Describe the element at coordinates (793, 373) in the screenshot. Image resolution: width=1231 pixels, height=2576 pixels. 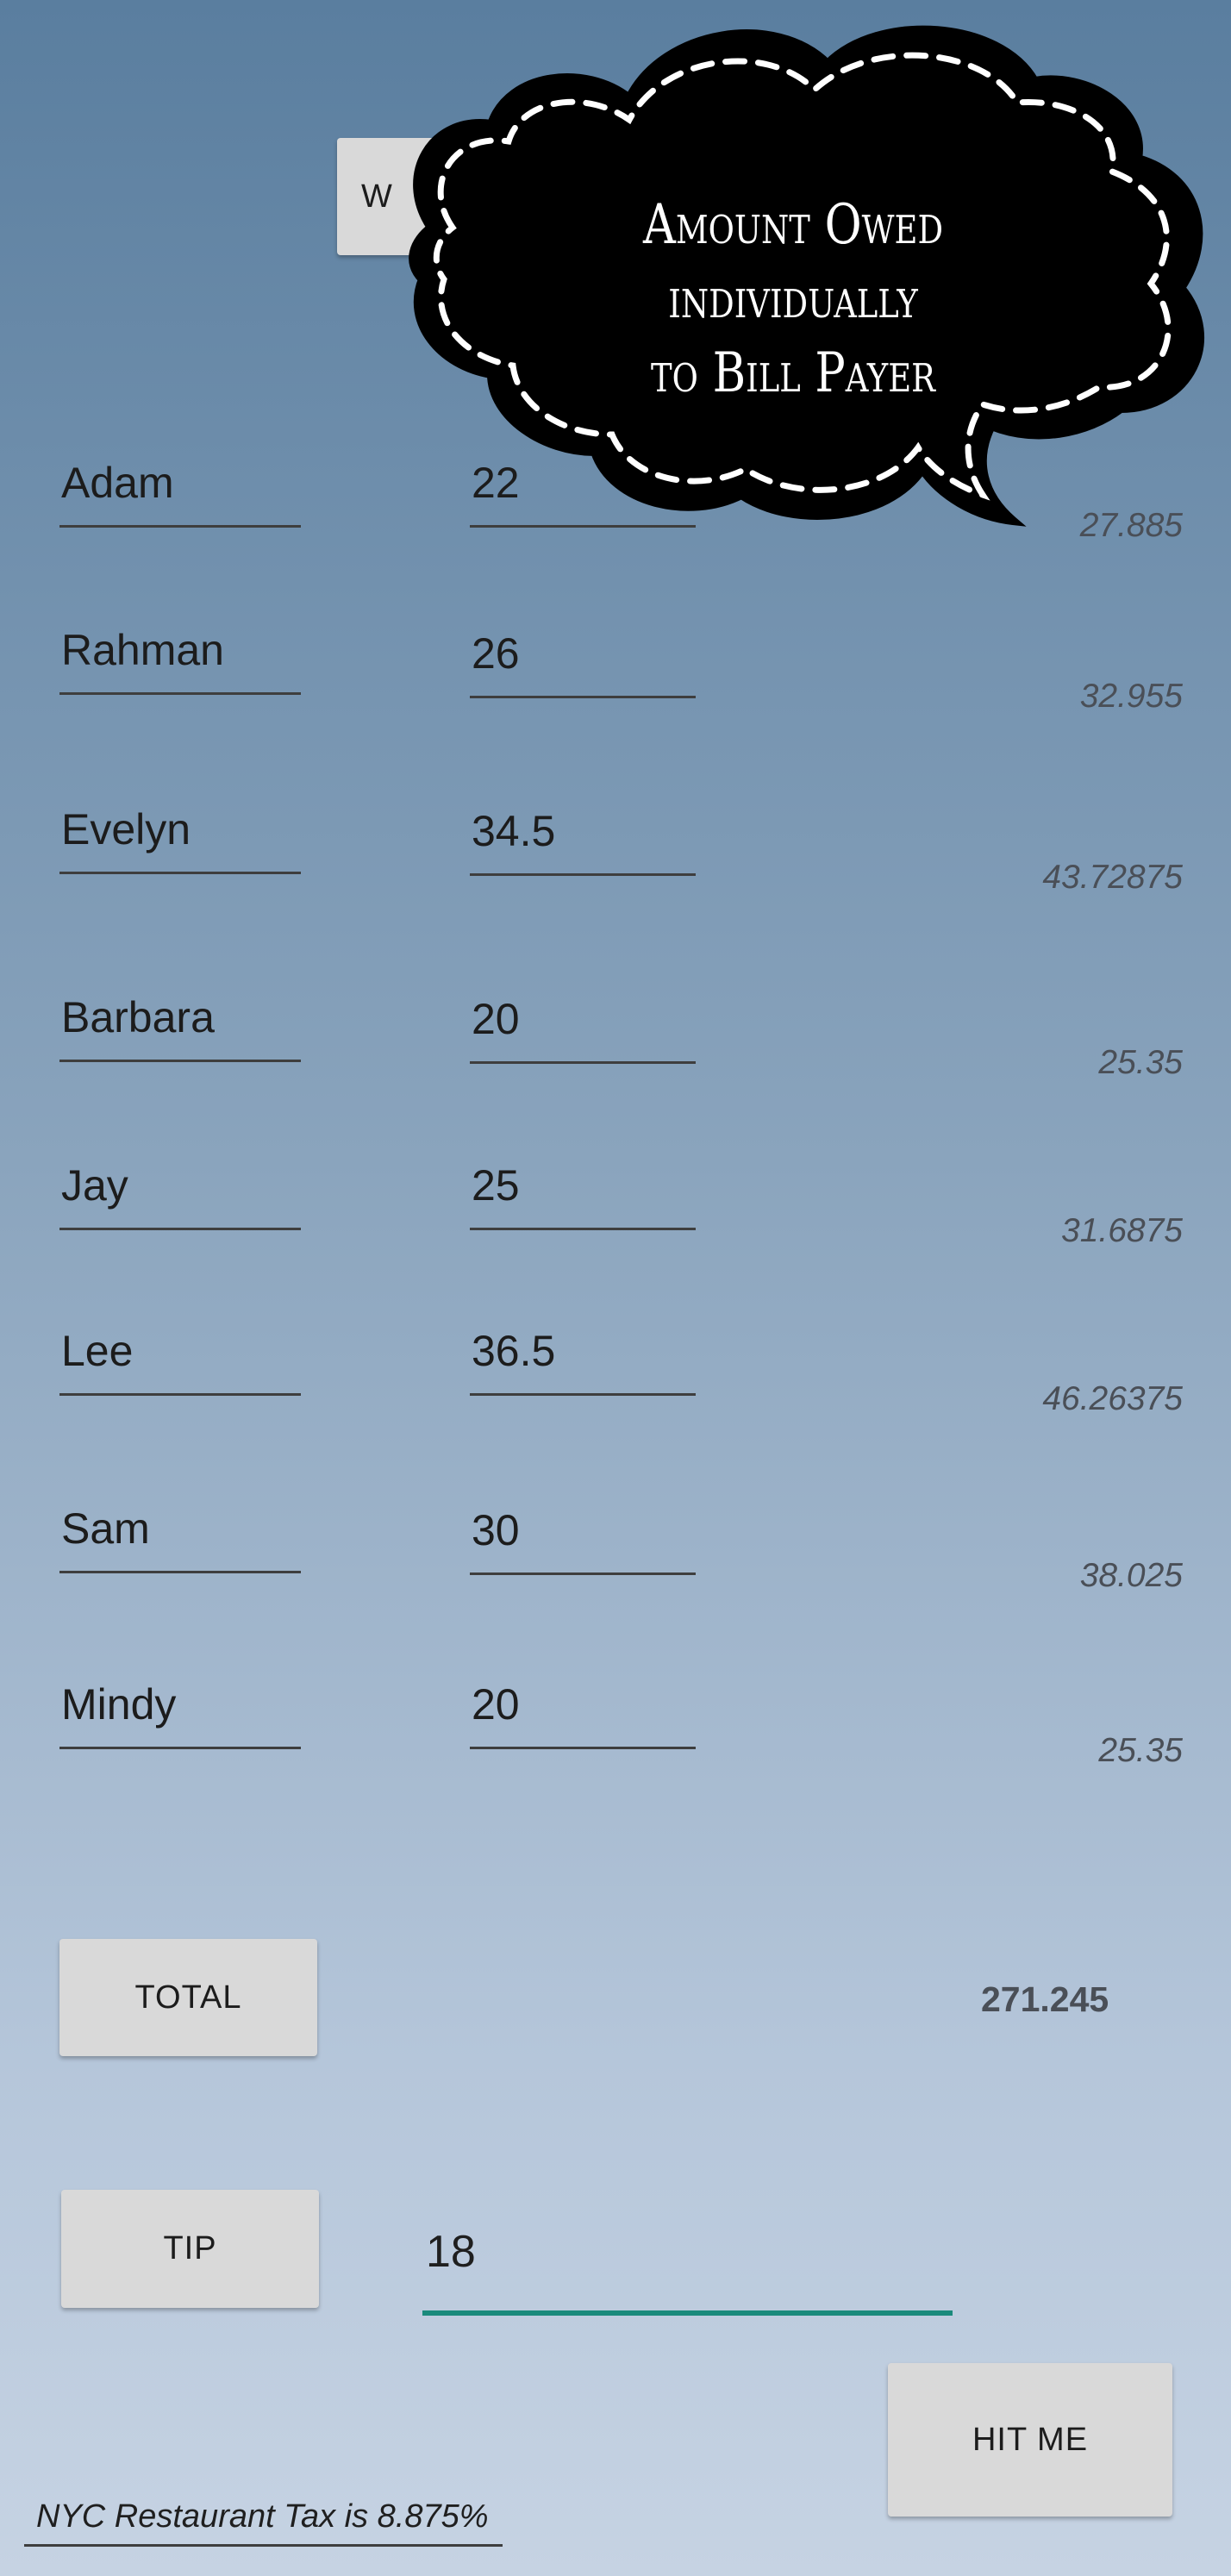
I see `callout-line-2: to Bill Payer` at that location.